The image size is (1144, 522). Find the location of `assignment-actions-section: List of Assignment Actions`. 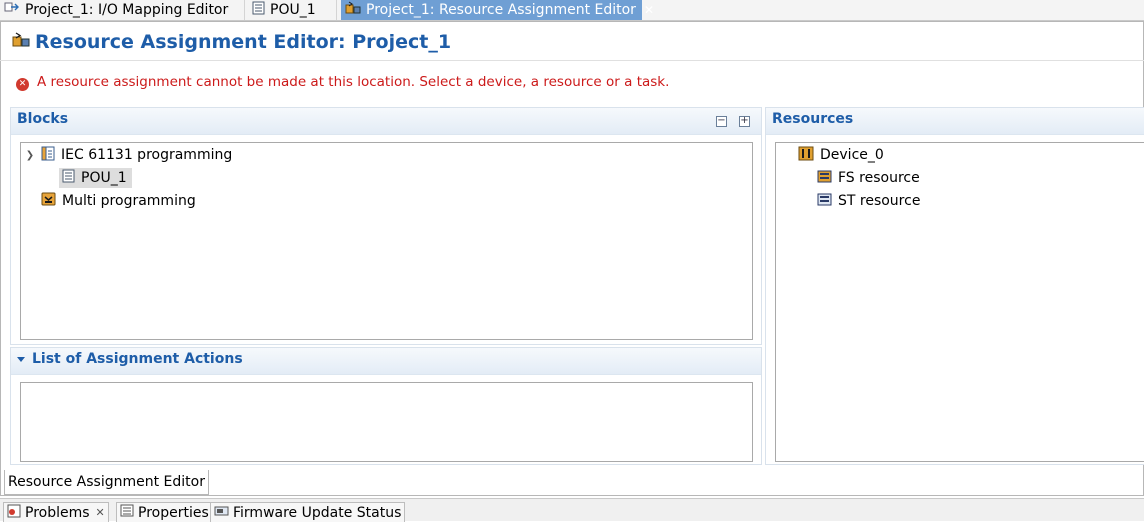

assignment-actions-section: List of Assignment Actions is located at coordinates (386, 406).